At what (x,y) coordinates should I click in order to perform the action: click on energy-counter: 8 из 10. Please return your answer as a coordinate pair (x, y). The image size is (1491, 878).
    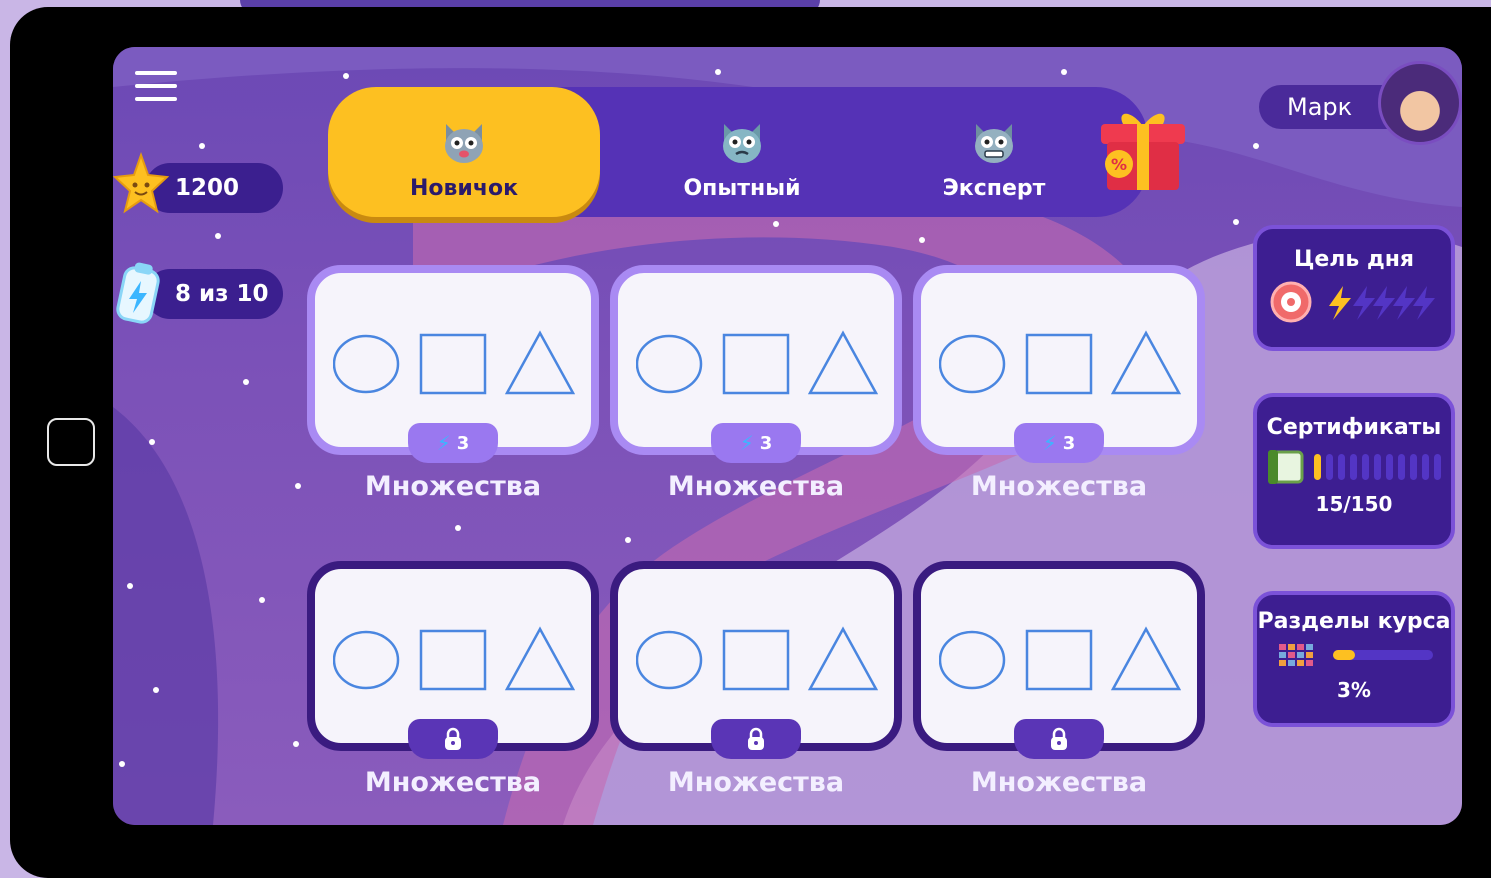
    Looking at the image, I should click on (214, 294).